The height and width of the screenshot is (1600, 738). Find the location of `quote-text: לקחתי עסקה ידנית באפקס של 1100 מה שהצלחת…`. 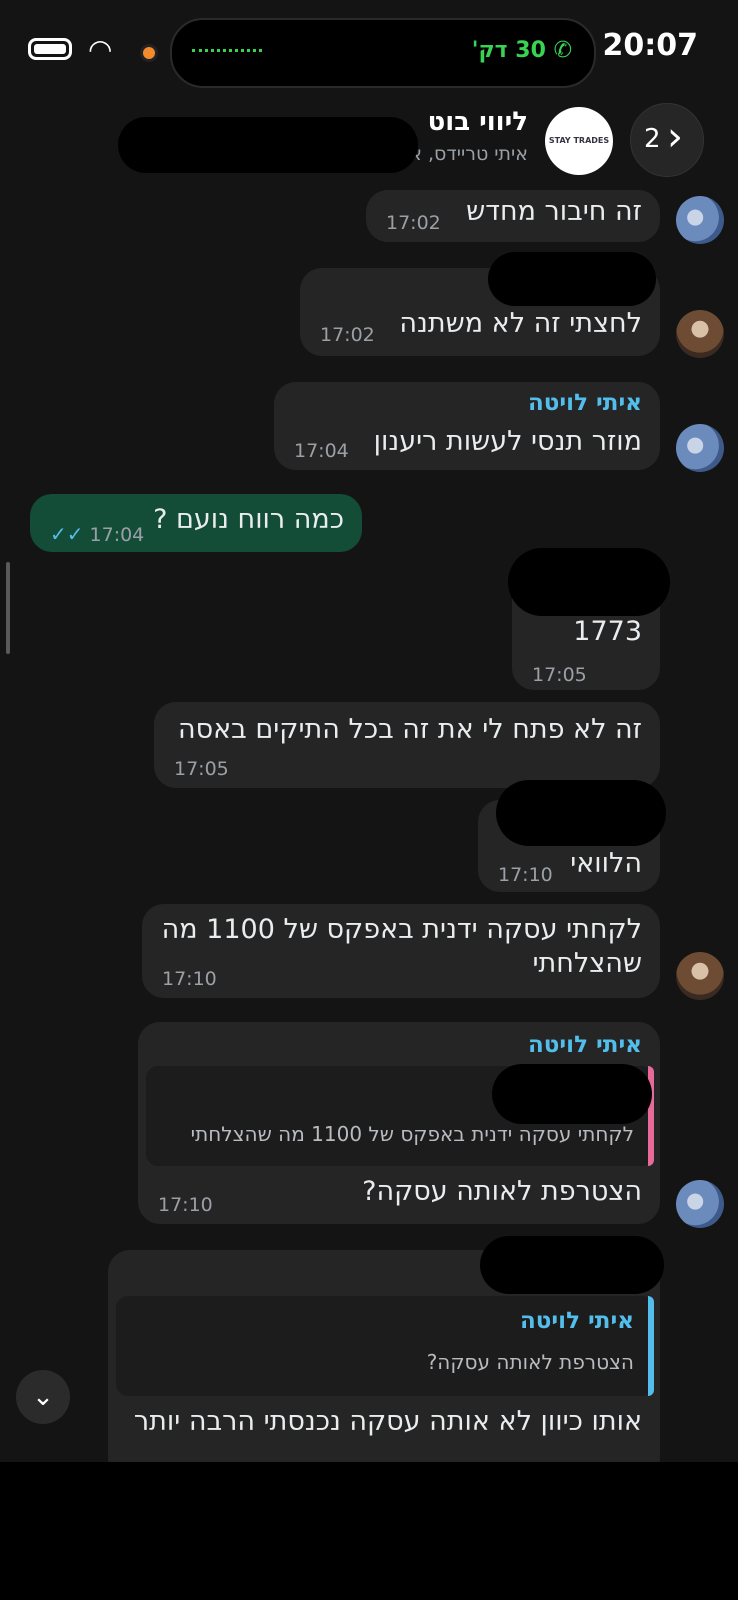

quote-text: לקחתי עסקה ידנית באפקס של 1100 מה שהצלחת… is located at coordinates (412, 1134).